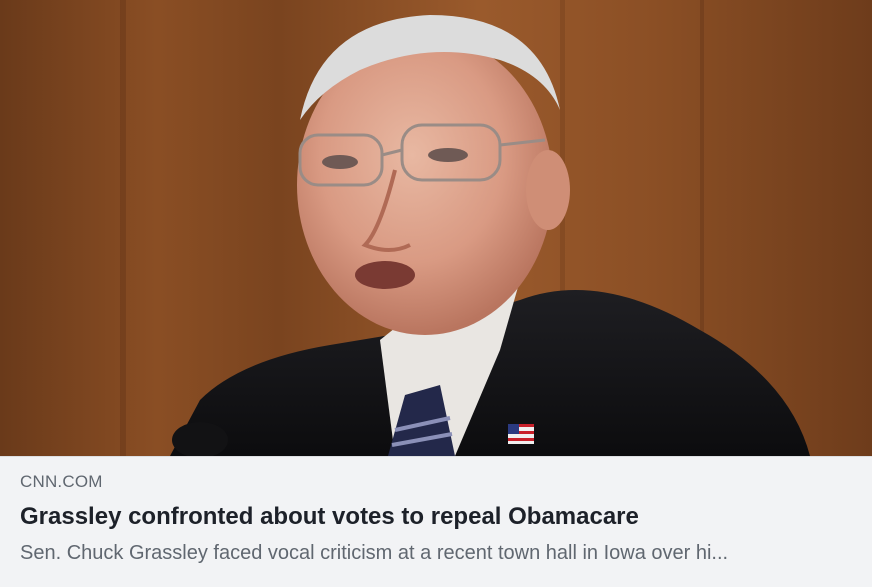 The image size is (872, 587). What do you see at coordinates (521, 434) in the screenshot?
I see `flag-pin-icon` at bounding box center [521, 434].